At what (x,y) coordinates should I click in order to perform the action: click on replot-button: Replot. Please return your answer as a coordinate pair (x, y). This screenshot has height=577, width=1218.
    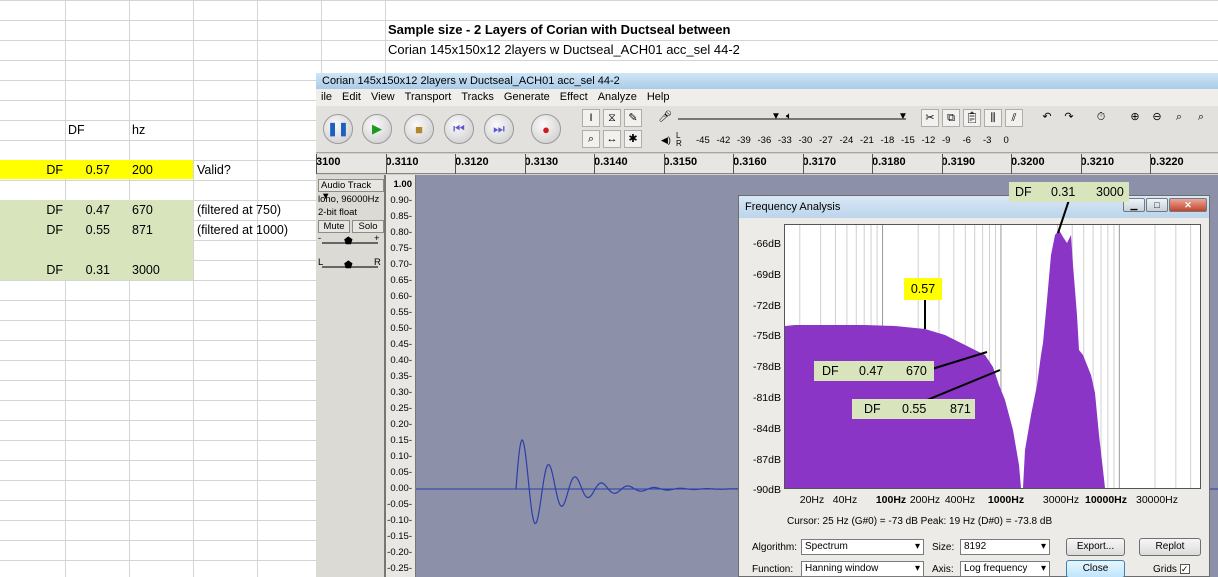
    Looking at the image, I should click on (1170, 547).